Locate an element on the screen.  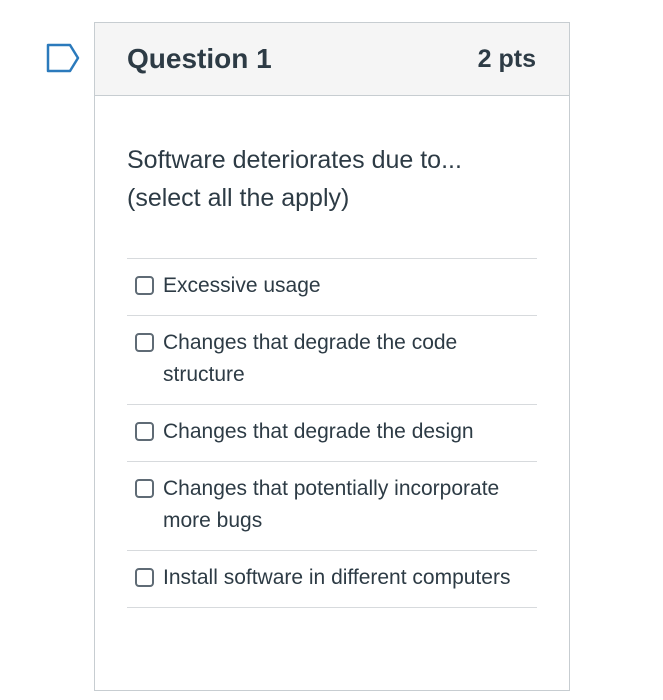
answer-label: Changes that degrade the code structure is located at coordinates (310, 358).